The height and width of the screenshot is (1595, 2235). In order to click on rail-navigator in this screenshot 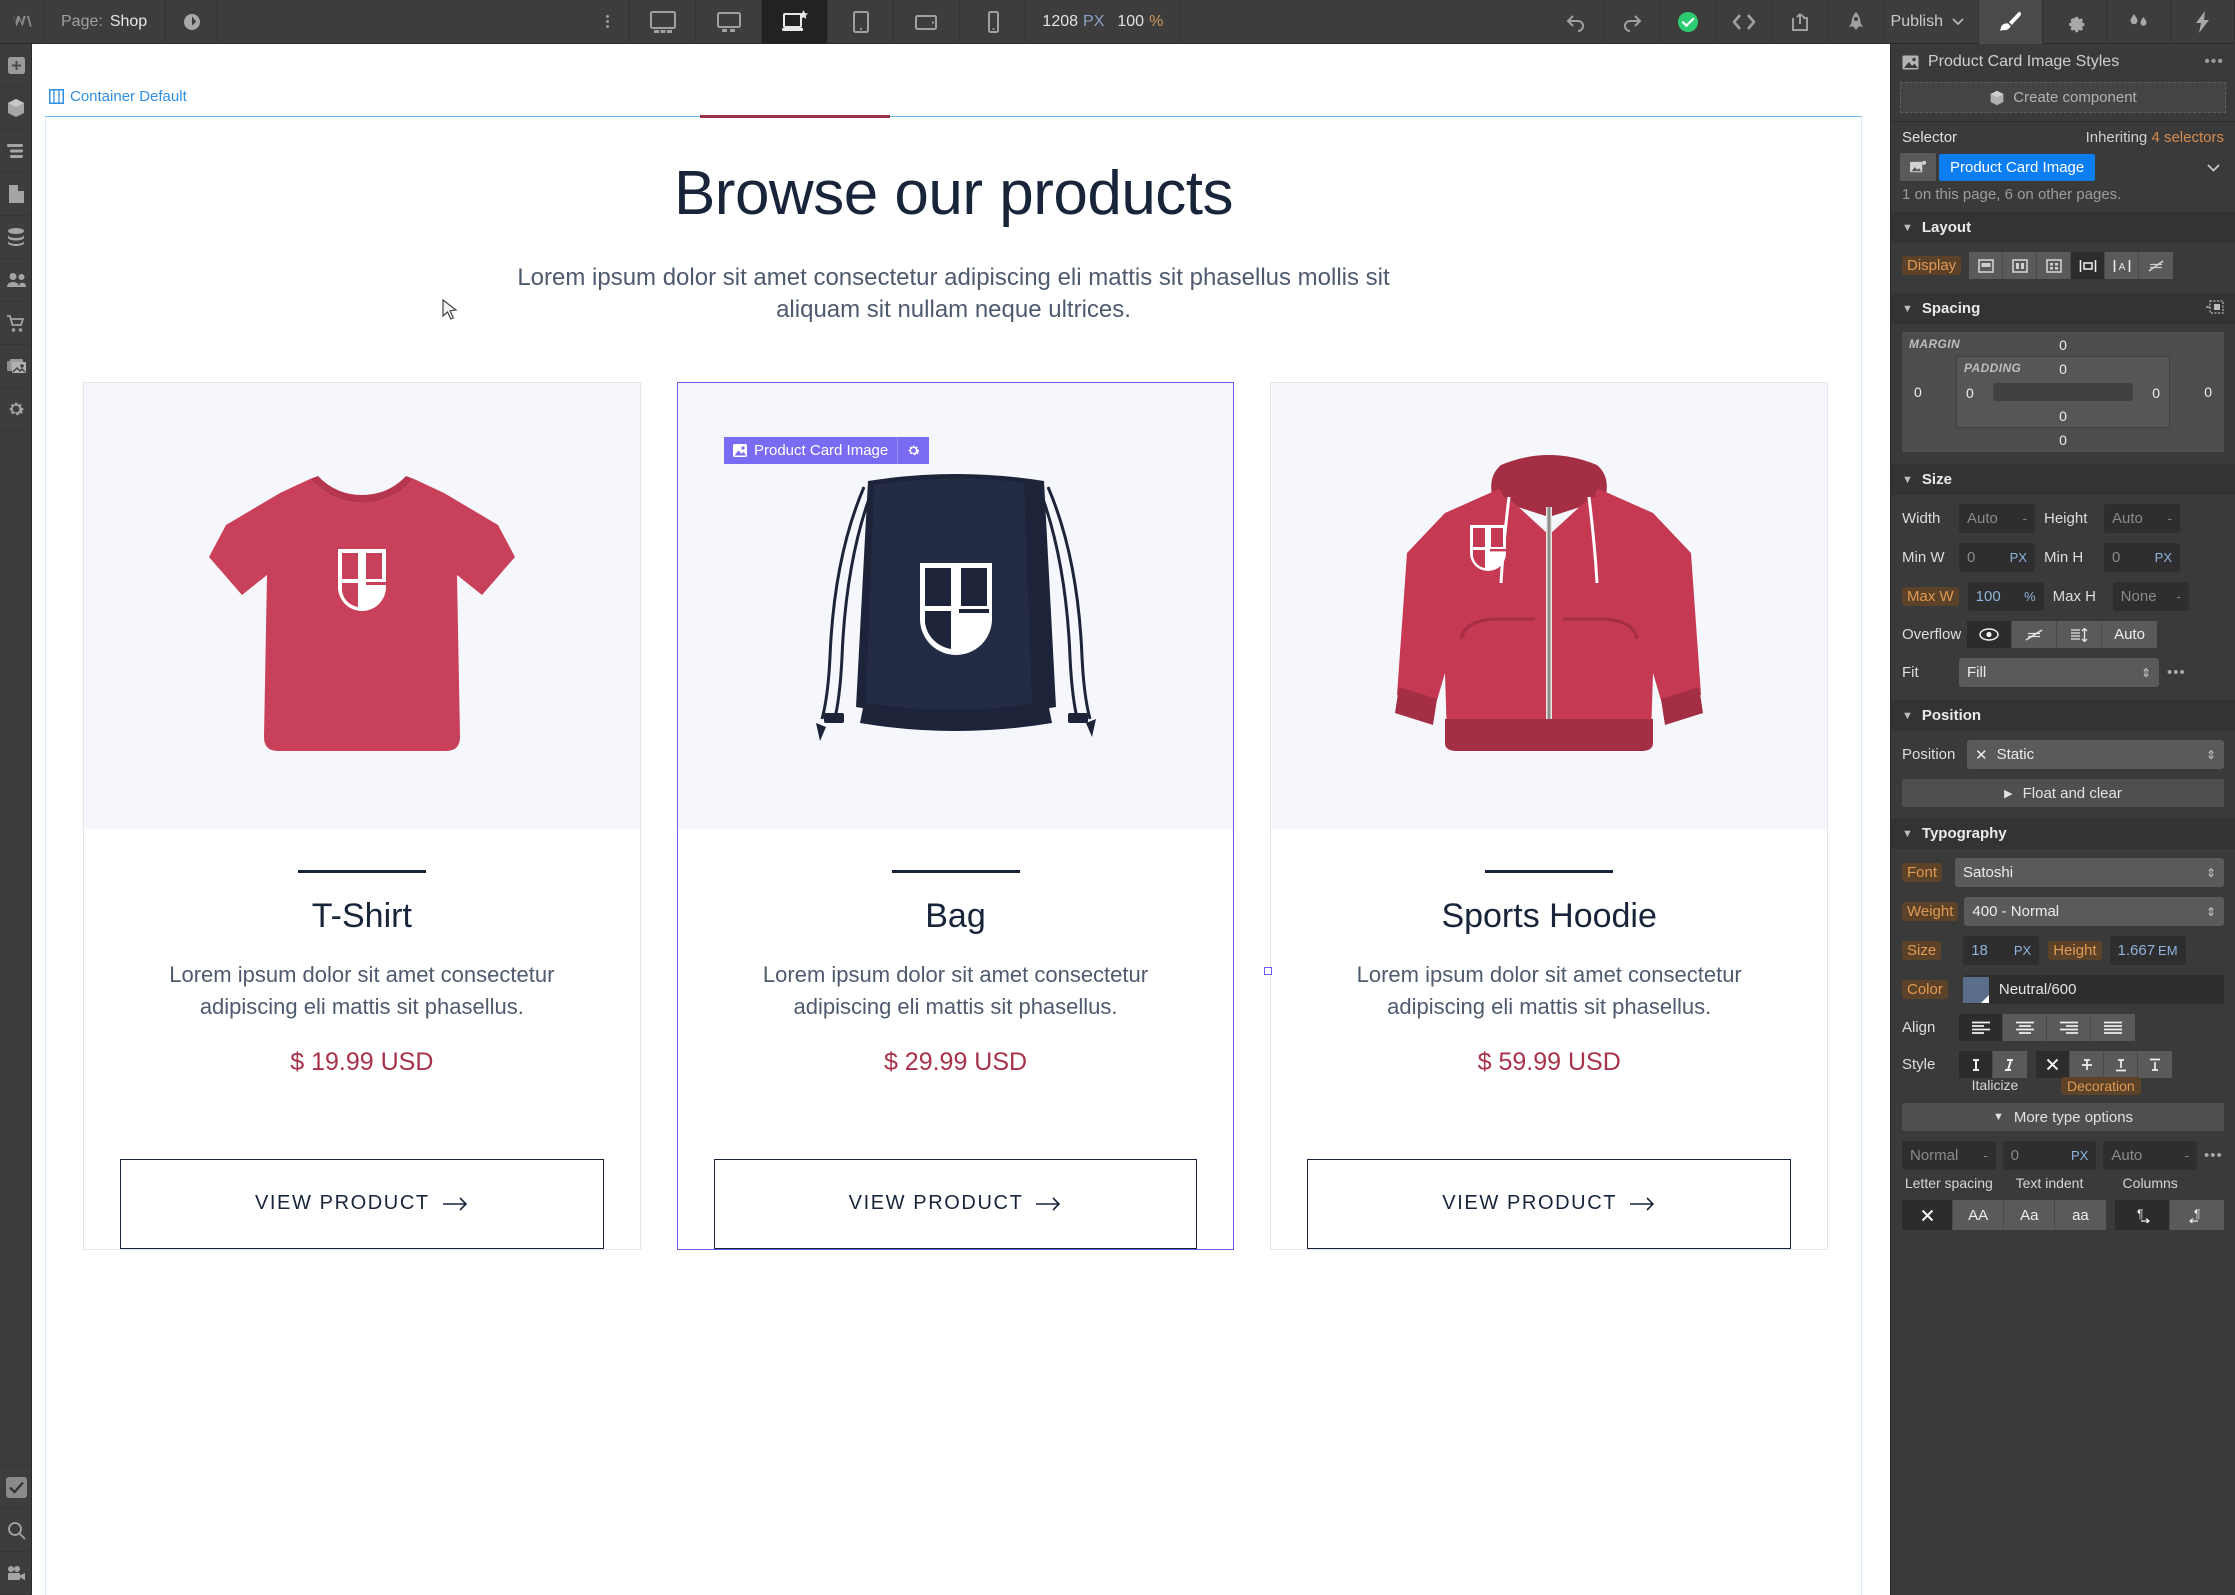, I will do `click(16, 151)`.